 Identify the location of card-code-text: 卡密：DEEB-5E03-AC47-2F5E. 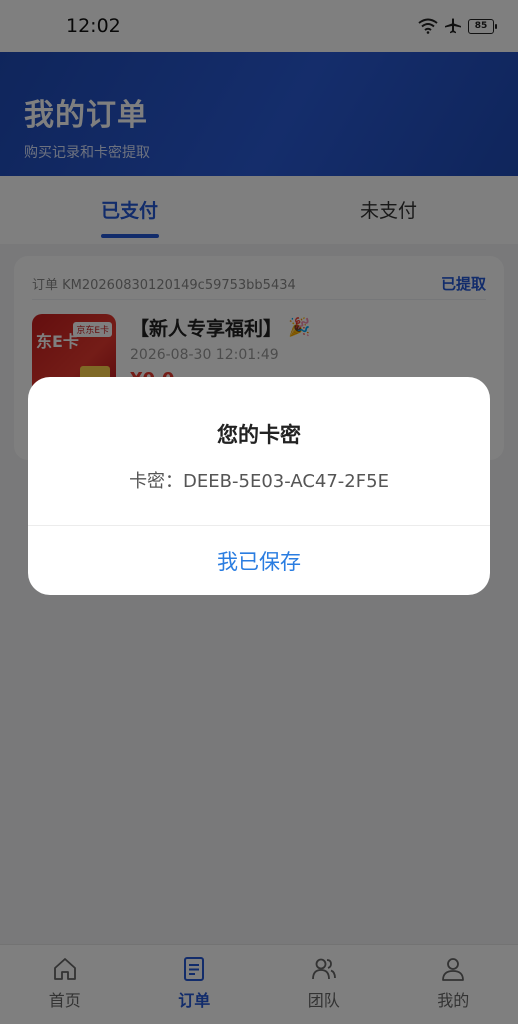
(259, 481).